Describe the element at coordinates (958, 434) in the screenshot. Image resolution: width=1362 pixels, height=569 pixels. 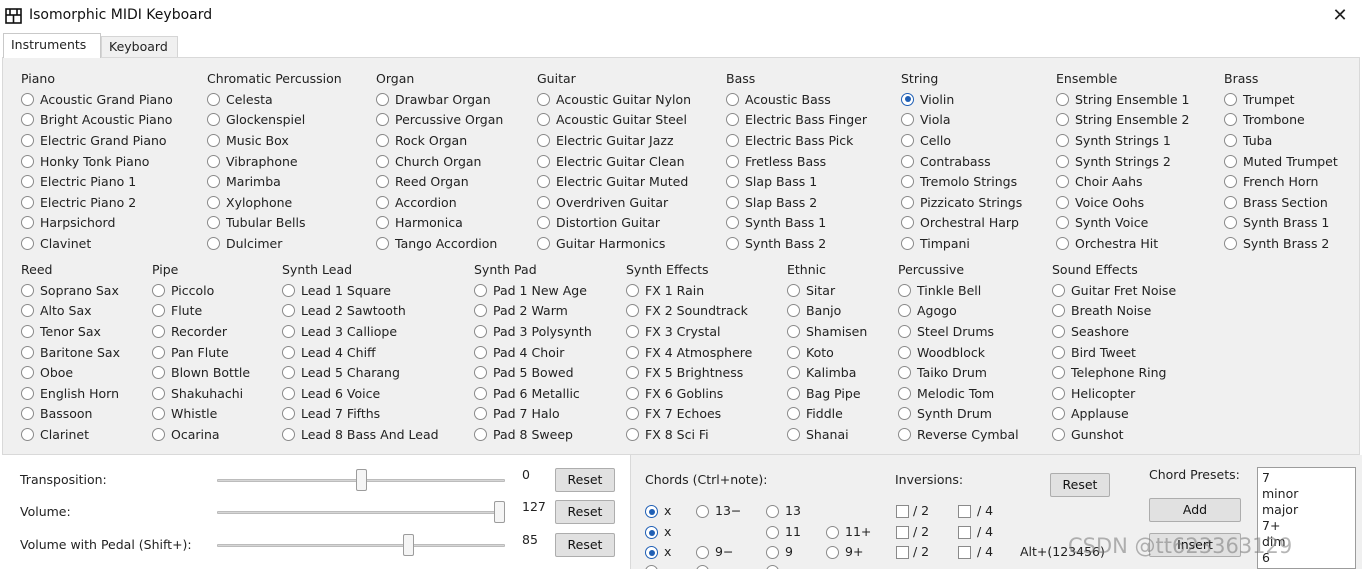
I see `instrument-option-reverse-cymbal: Reverse Cymbal` at that location.